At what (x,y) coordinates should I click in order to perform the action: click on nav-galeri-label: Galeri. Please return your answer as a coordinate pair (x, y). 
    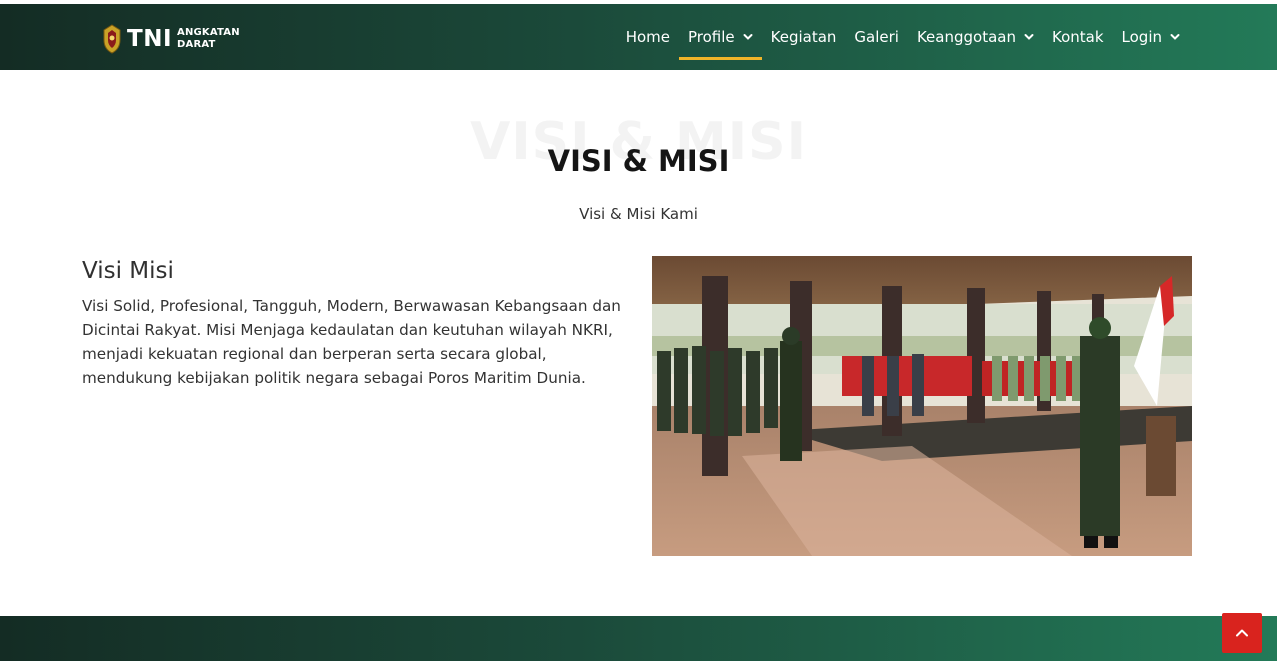
    Looking at the image, I should click on (876, 37).